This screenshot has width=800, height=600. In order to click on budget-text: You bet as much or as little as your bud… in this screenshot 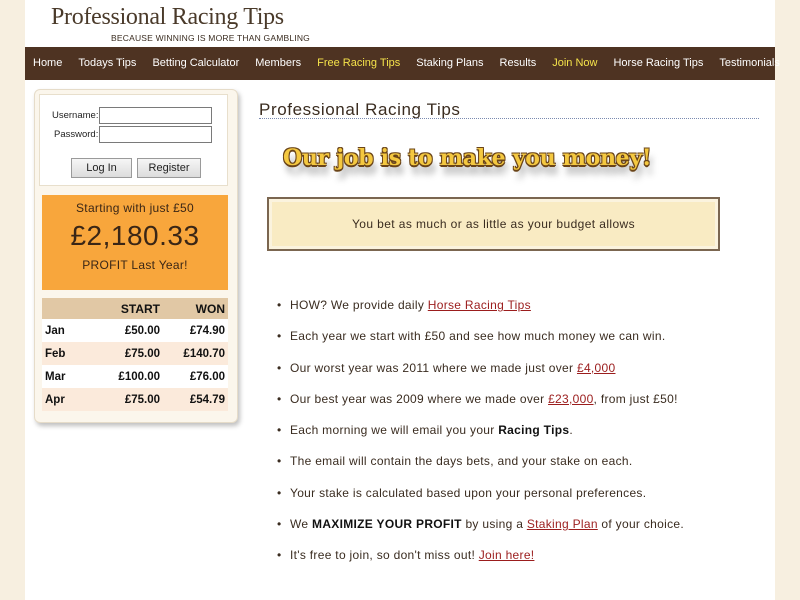, I will do `click(493, 224)`.